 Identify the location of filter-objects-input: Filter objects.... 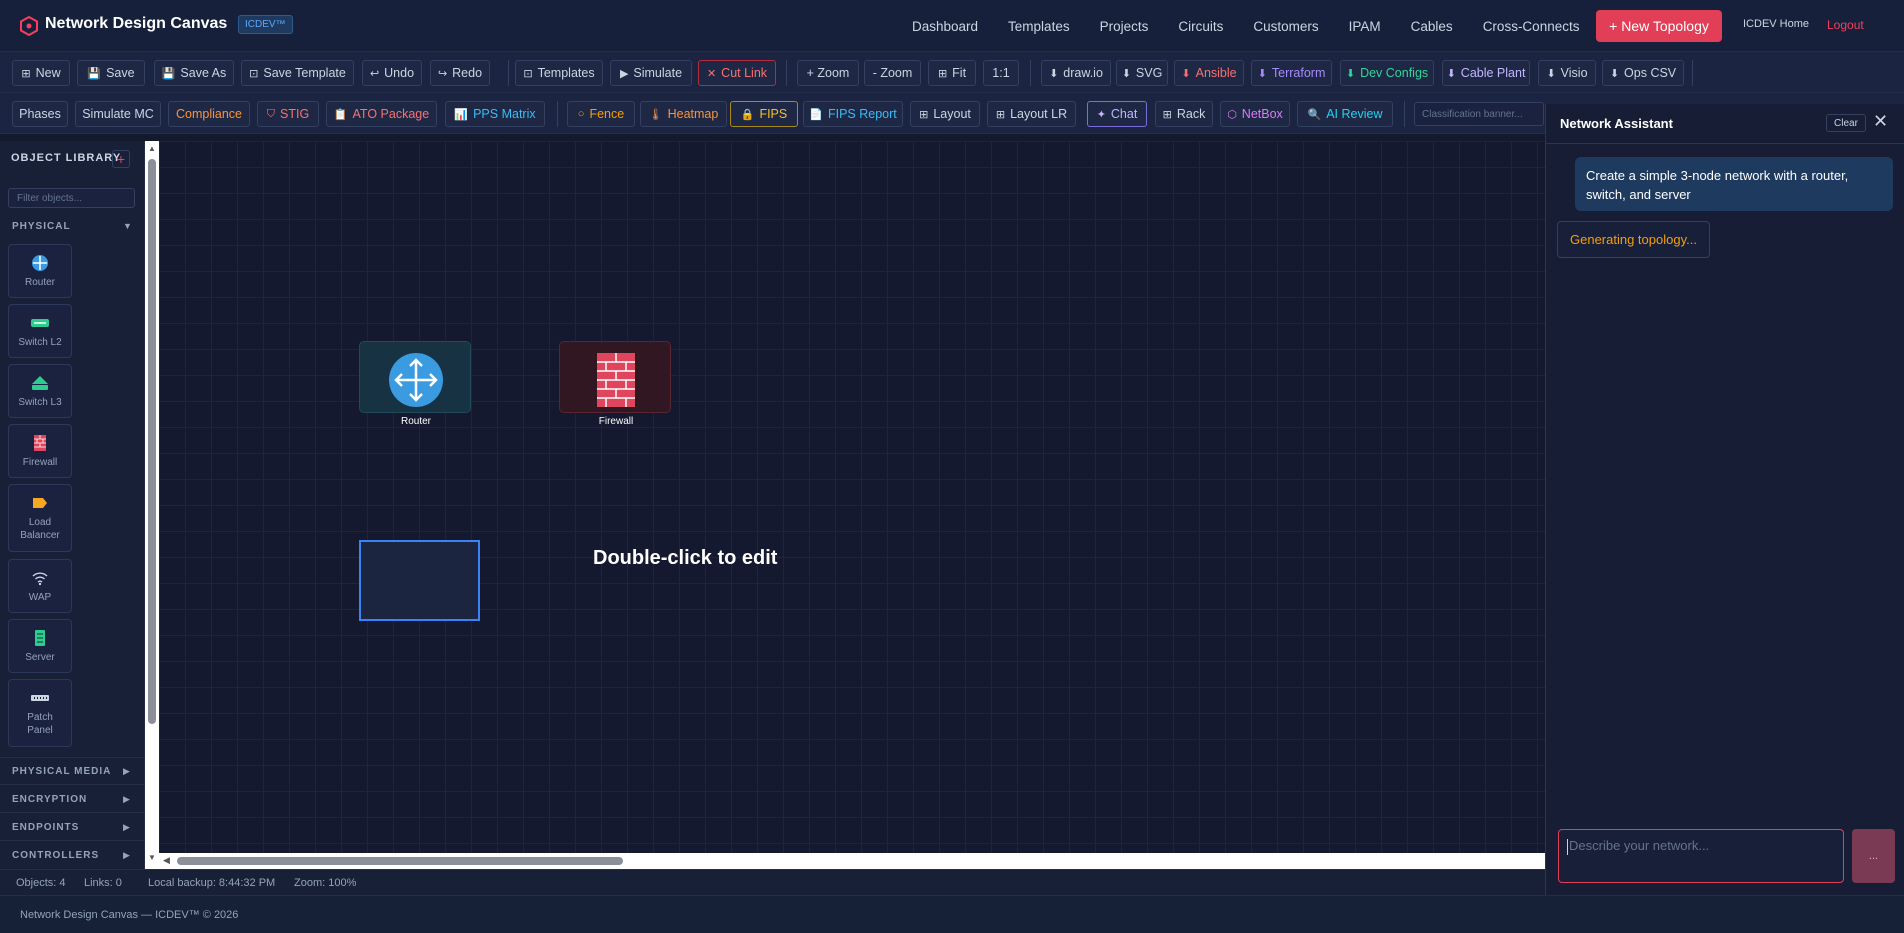
(71, 198).